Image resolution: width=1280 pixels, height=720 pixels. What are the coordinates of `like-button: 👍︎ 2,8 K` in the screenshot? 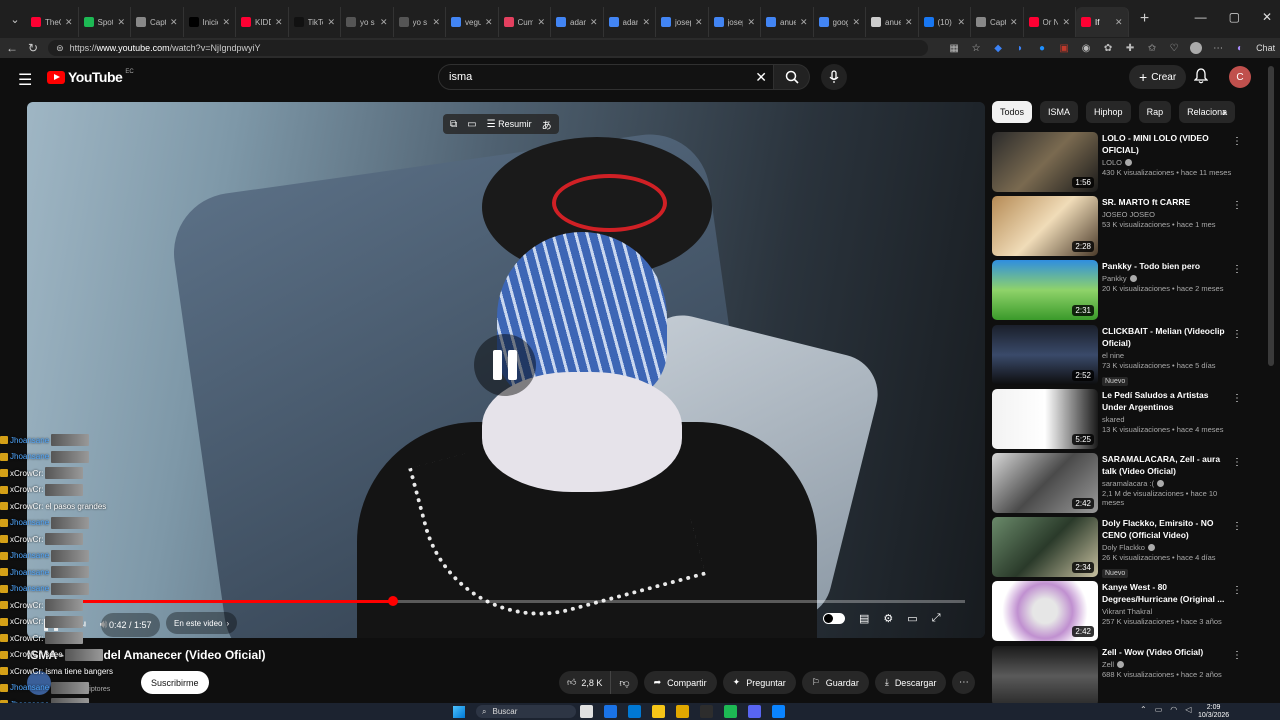 It's located at (585, 682).